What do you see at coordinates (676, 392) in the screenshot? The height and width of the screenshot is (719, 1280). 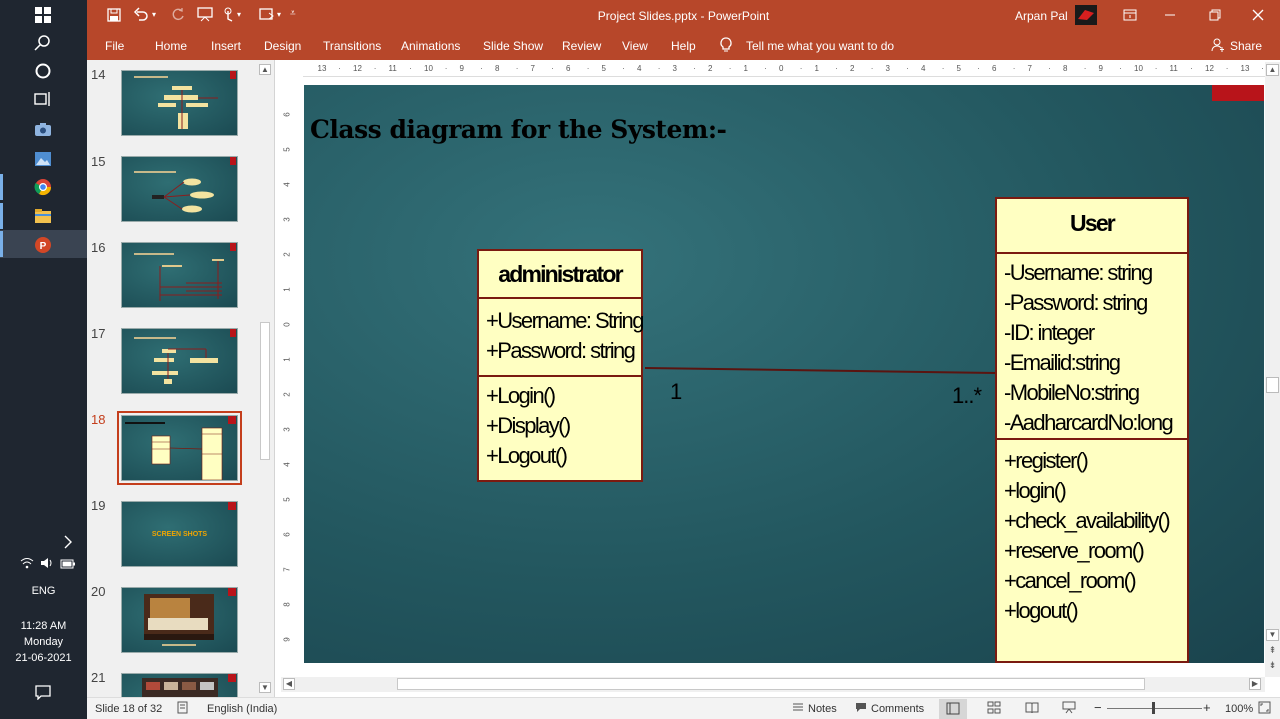 I see `multiplicity-admin: 1` at bounding box center [676, 392].